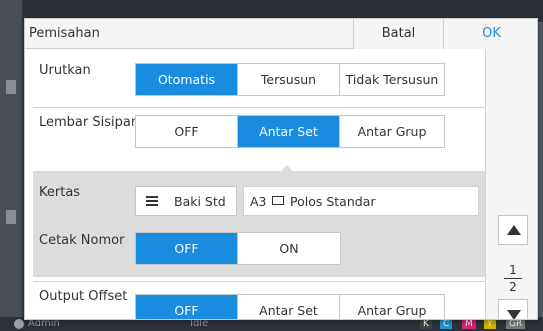 The width and height of the screenshot is (543, 331). What do you see at coordinates (60, 192) in the screenshot?
I see `paper-label: Kertas` at bounding box center [60, 192].